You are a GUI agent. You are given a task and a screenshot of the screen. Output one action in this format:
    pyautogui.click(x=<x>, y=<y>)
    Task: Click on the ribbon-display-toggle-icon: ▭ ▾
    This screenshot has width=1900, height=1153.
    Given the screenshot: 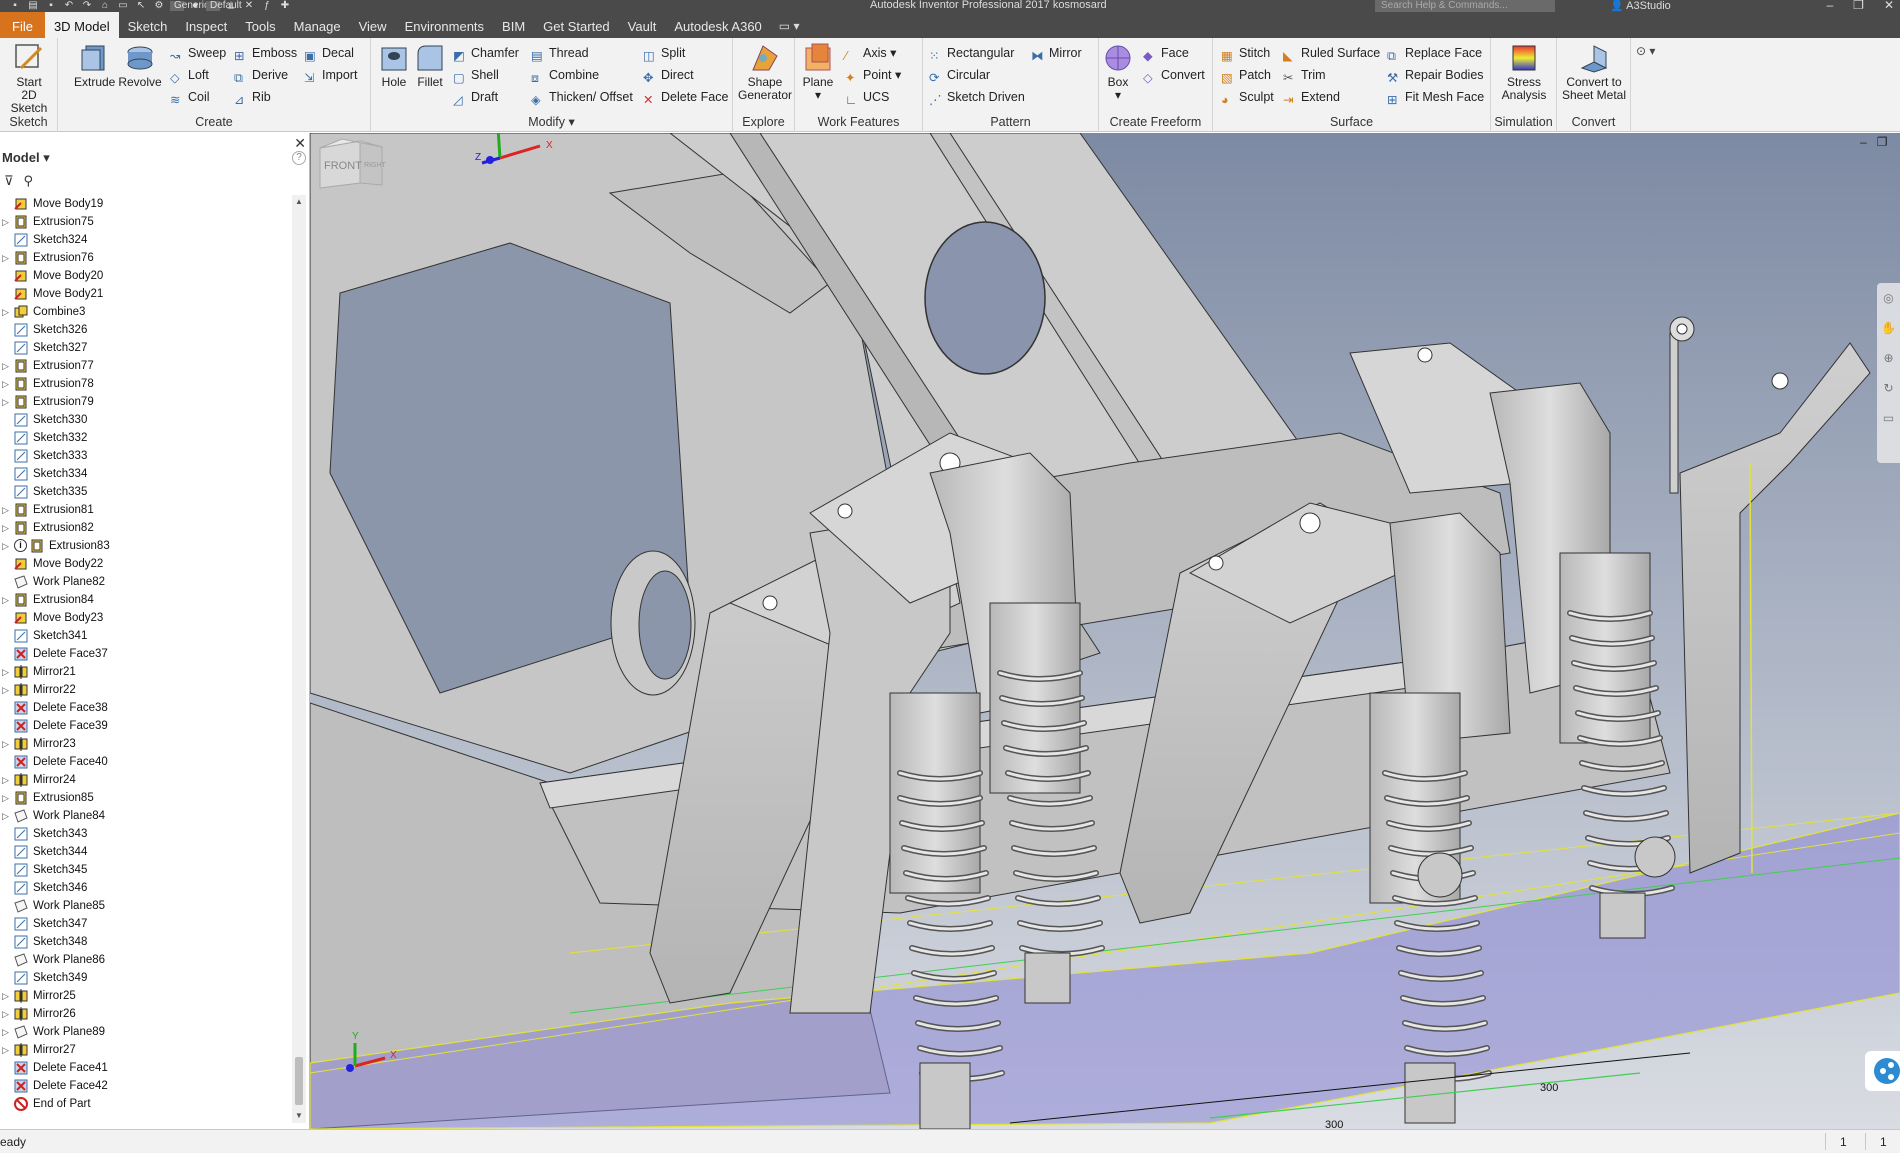 What is the action you would take?
    pyautogui.click(x=789, y=25)
    